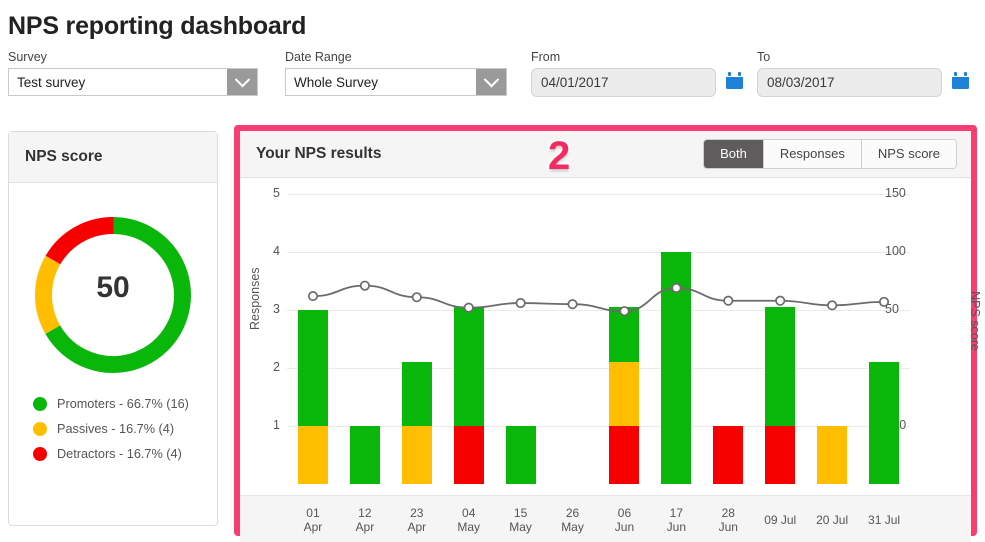  I want to click on x-axis-label: 06 Jun, so click(624, 520).